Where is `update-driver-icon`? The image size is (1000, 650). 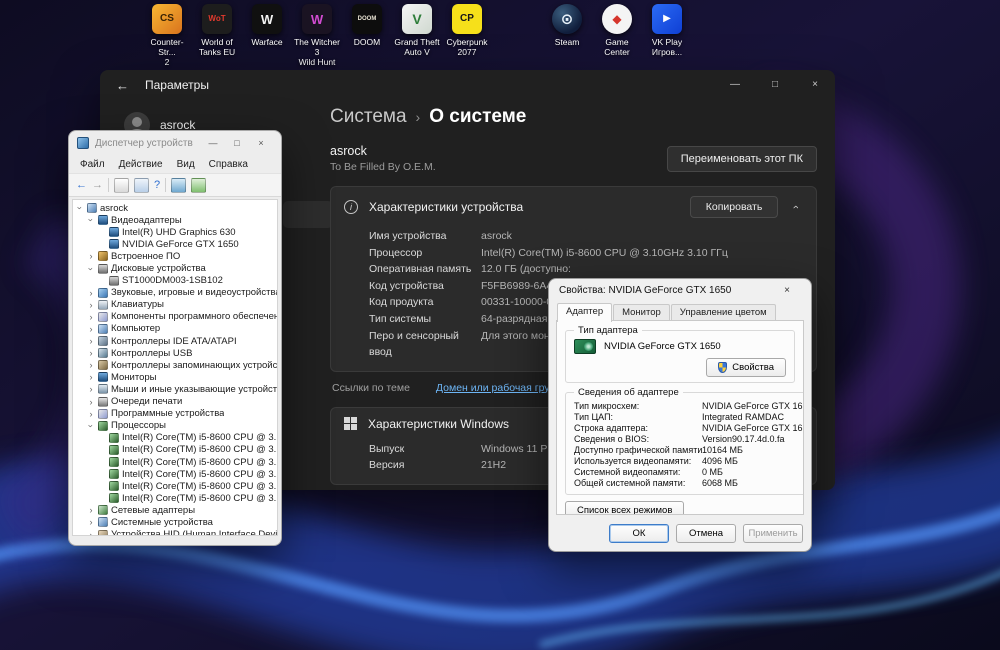
update-driver-icon is located at coordinates (199, 185).